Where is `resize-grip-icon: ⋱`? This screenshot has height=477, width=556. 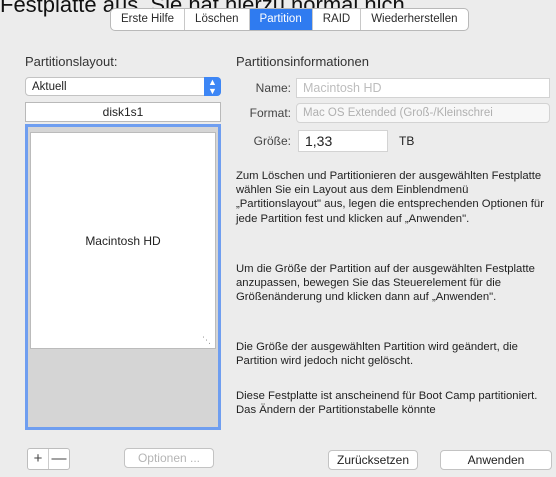
resize-grip-icon: ⋱ is located at coordinates (207, 340).